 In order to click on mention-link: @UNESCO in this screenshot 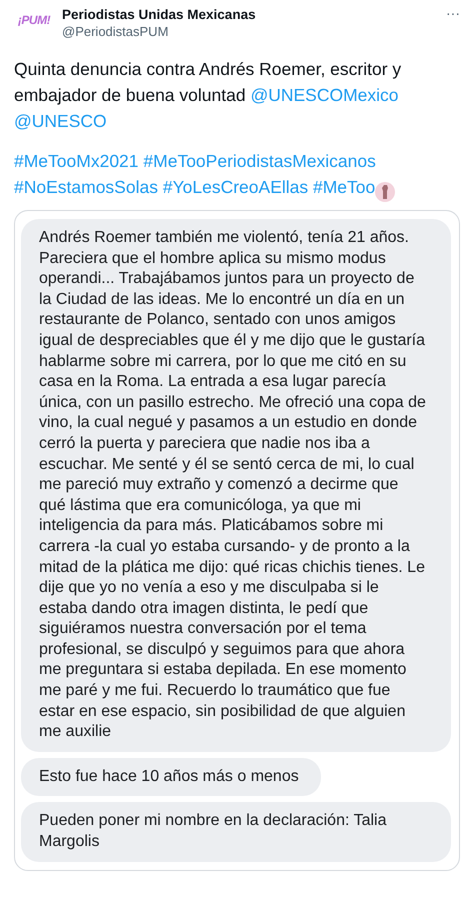, I will do `click(60, 121)`.